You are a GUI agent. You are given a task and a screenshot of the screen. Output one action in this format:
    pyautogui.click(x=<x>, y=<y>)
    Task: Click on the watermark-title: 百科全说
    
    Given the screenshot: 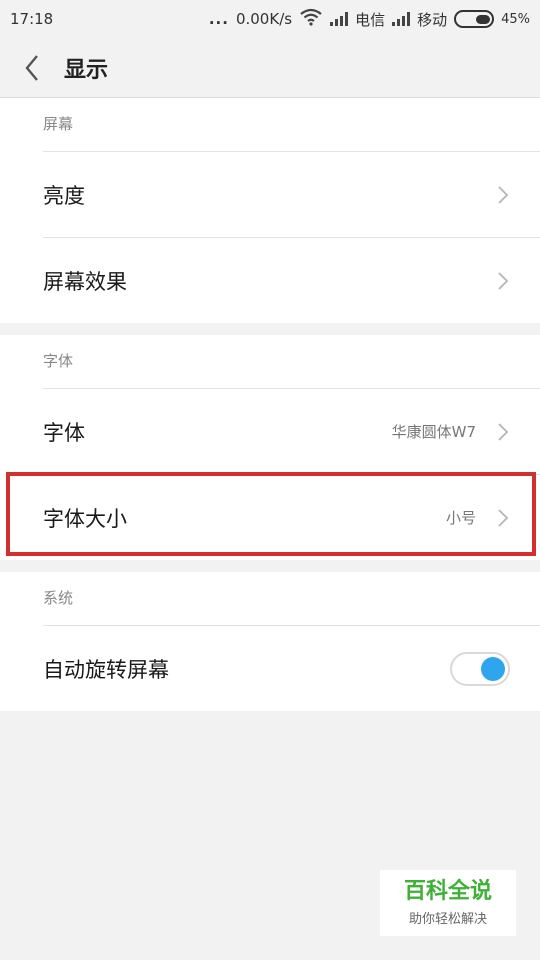 What is the action you would take?
    pyautogui.click(x=447, y=891)
    